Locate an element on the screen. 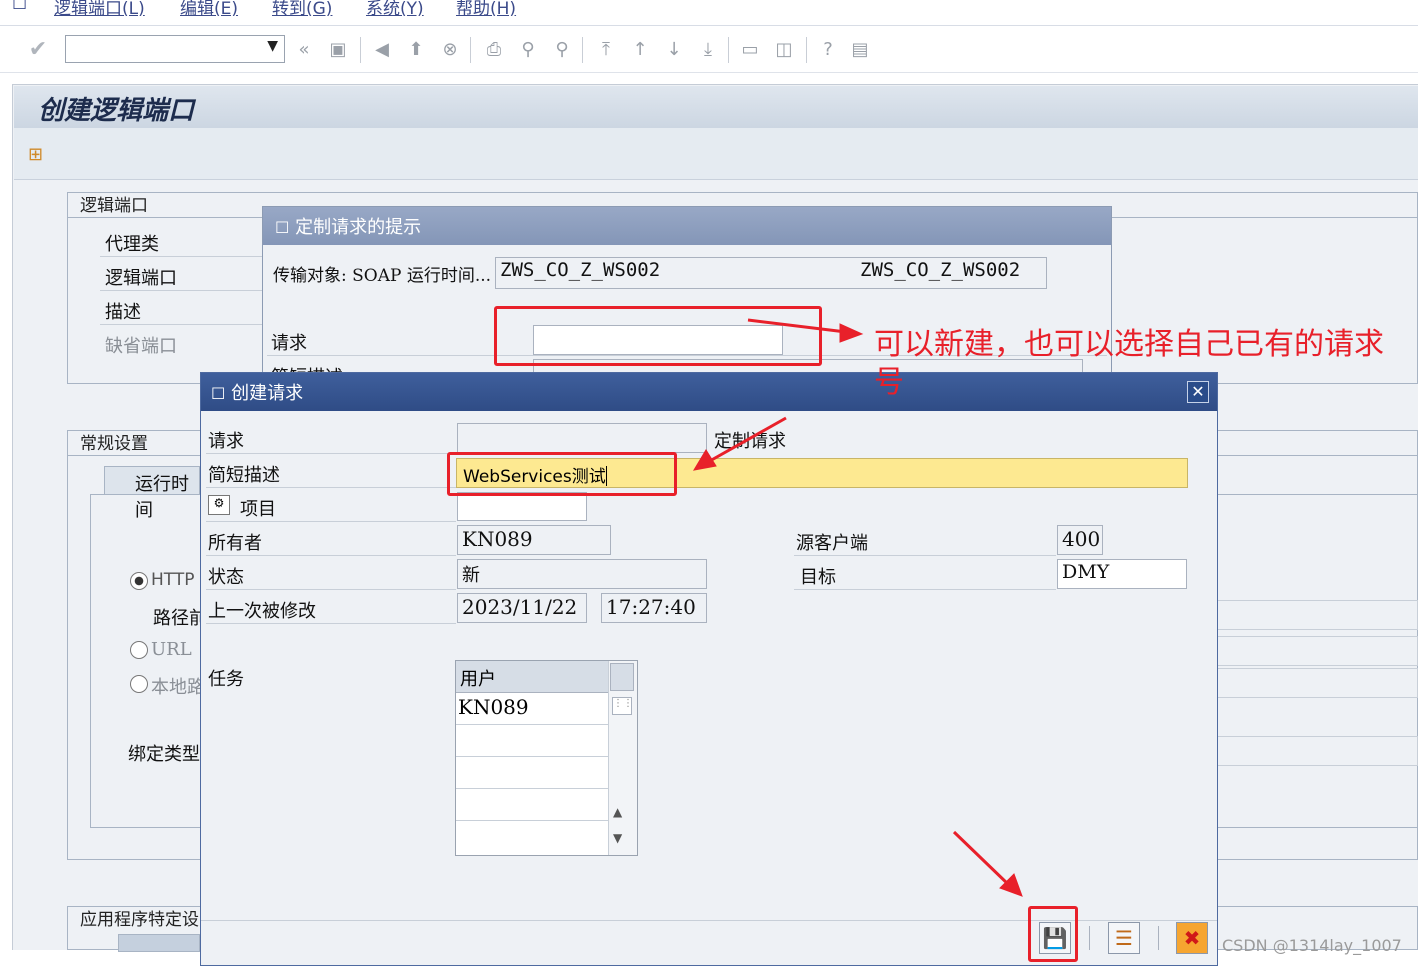 The height and width of the screenshot is (966, 1418). watermark: CSDN @1314lay_1007 is located at coordinates (1312, 945).